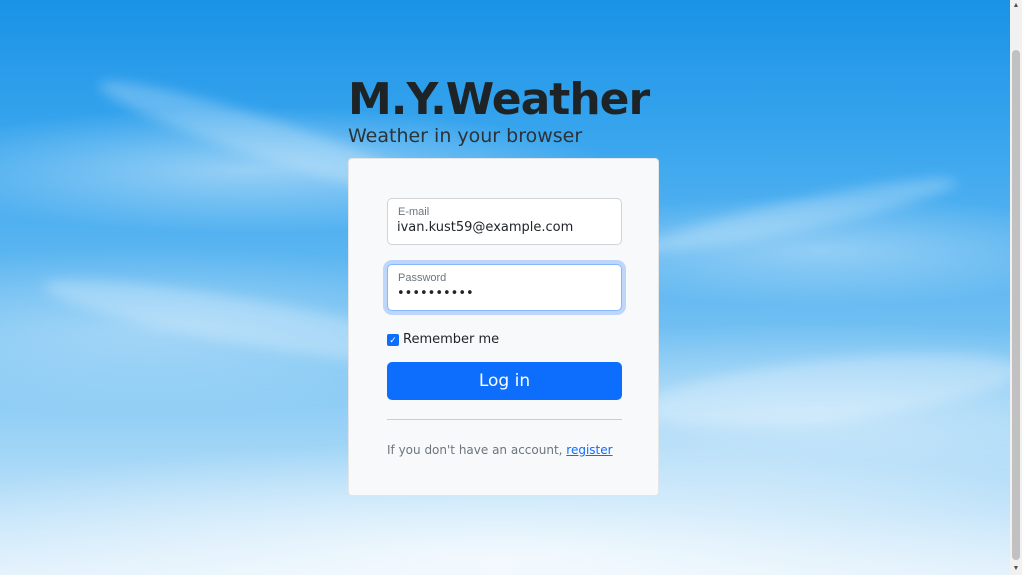  What do you see at coordinates (477, 450) in the screenshot?
I see `register-prompt-text: If you don't have an account,` at bounding box center [477, 450].